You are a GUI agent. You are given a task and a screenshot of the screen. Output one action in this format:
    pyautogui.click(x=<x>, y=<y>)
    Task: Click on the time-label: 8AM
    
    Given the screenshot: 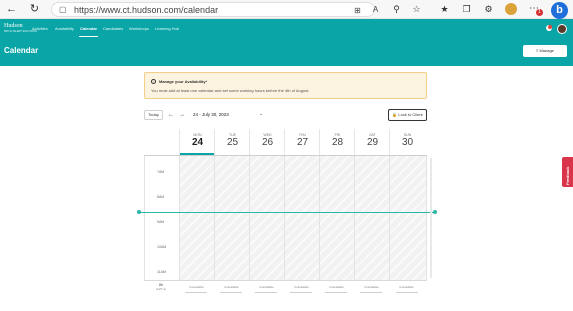 What is the action you would take?
    pyautogui.click(x=161, y=197)
    